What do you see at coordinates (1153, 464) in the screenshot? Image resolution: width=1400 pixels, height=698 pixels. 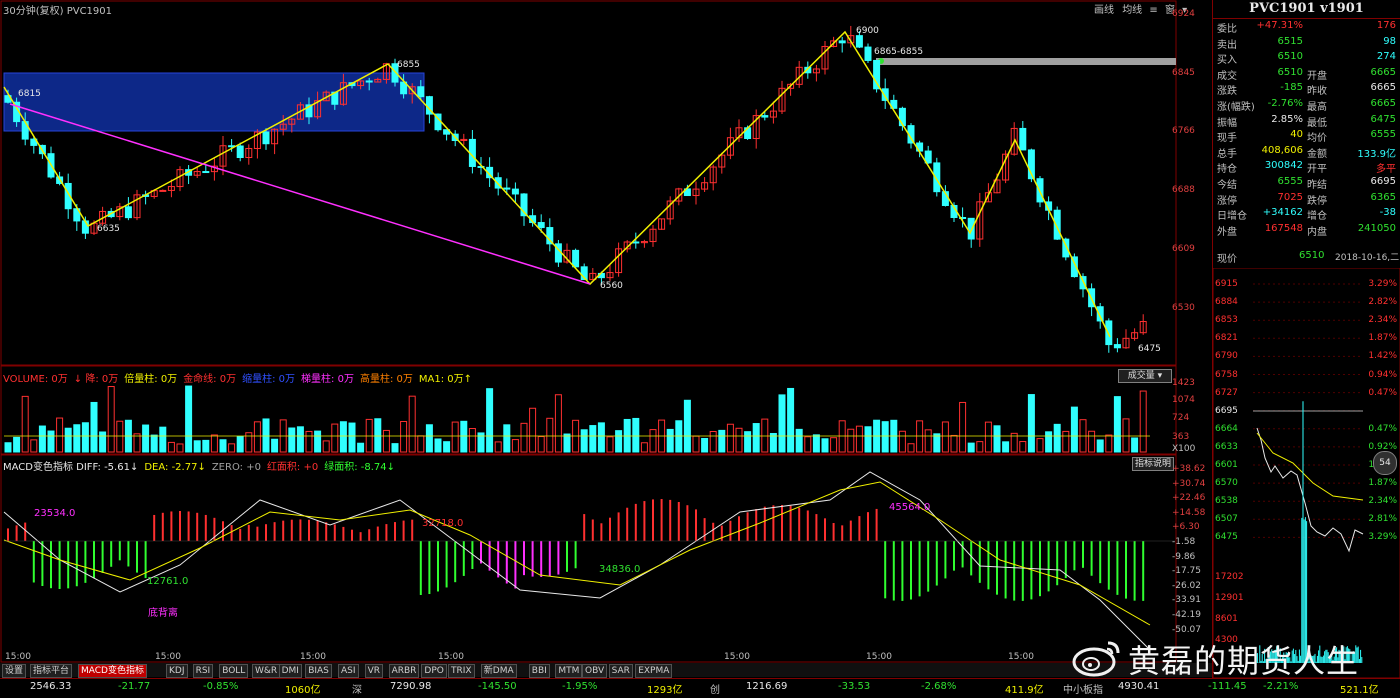 I see `indicator-explain-button: 指标说明` at bounding box center [1153, 464].